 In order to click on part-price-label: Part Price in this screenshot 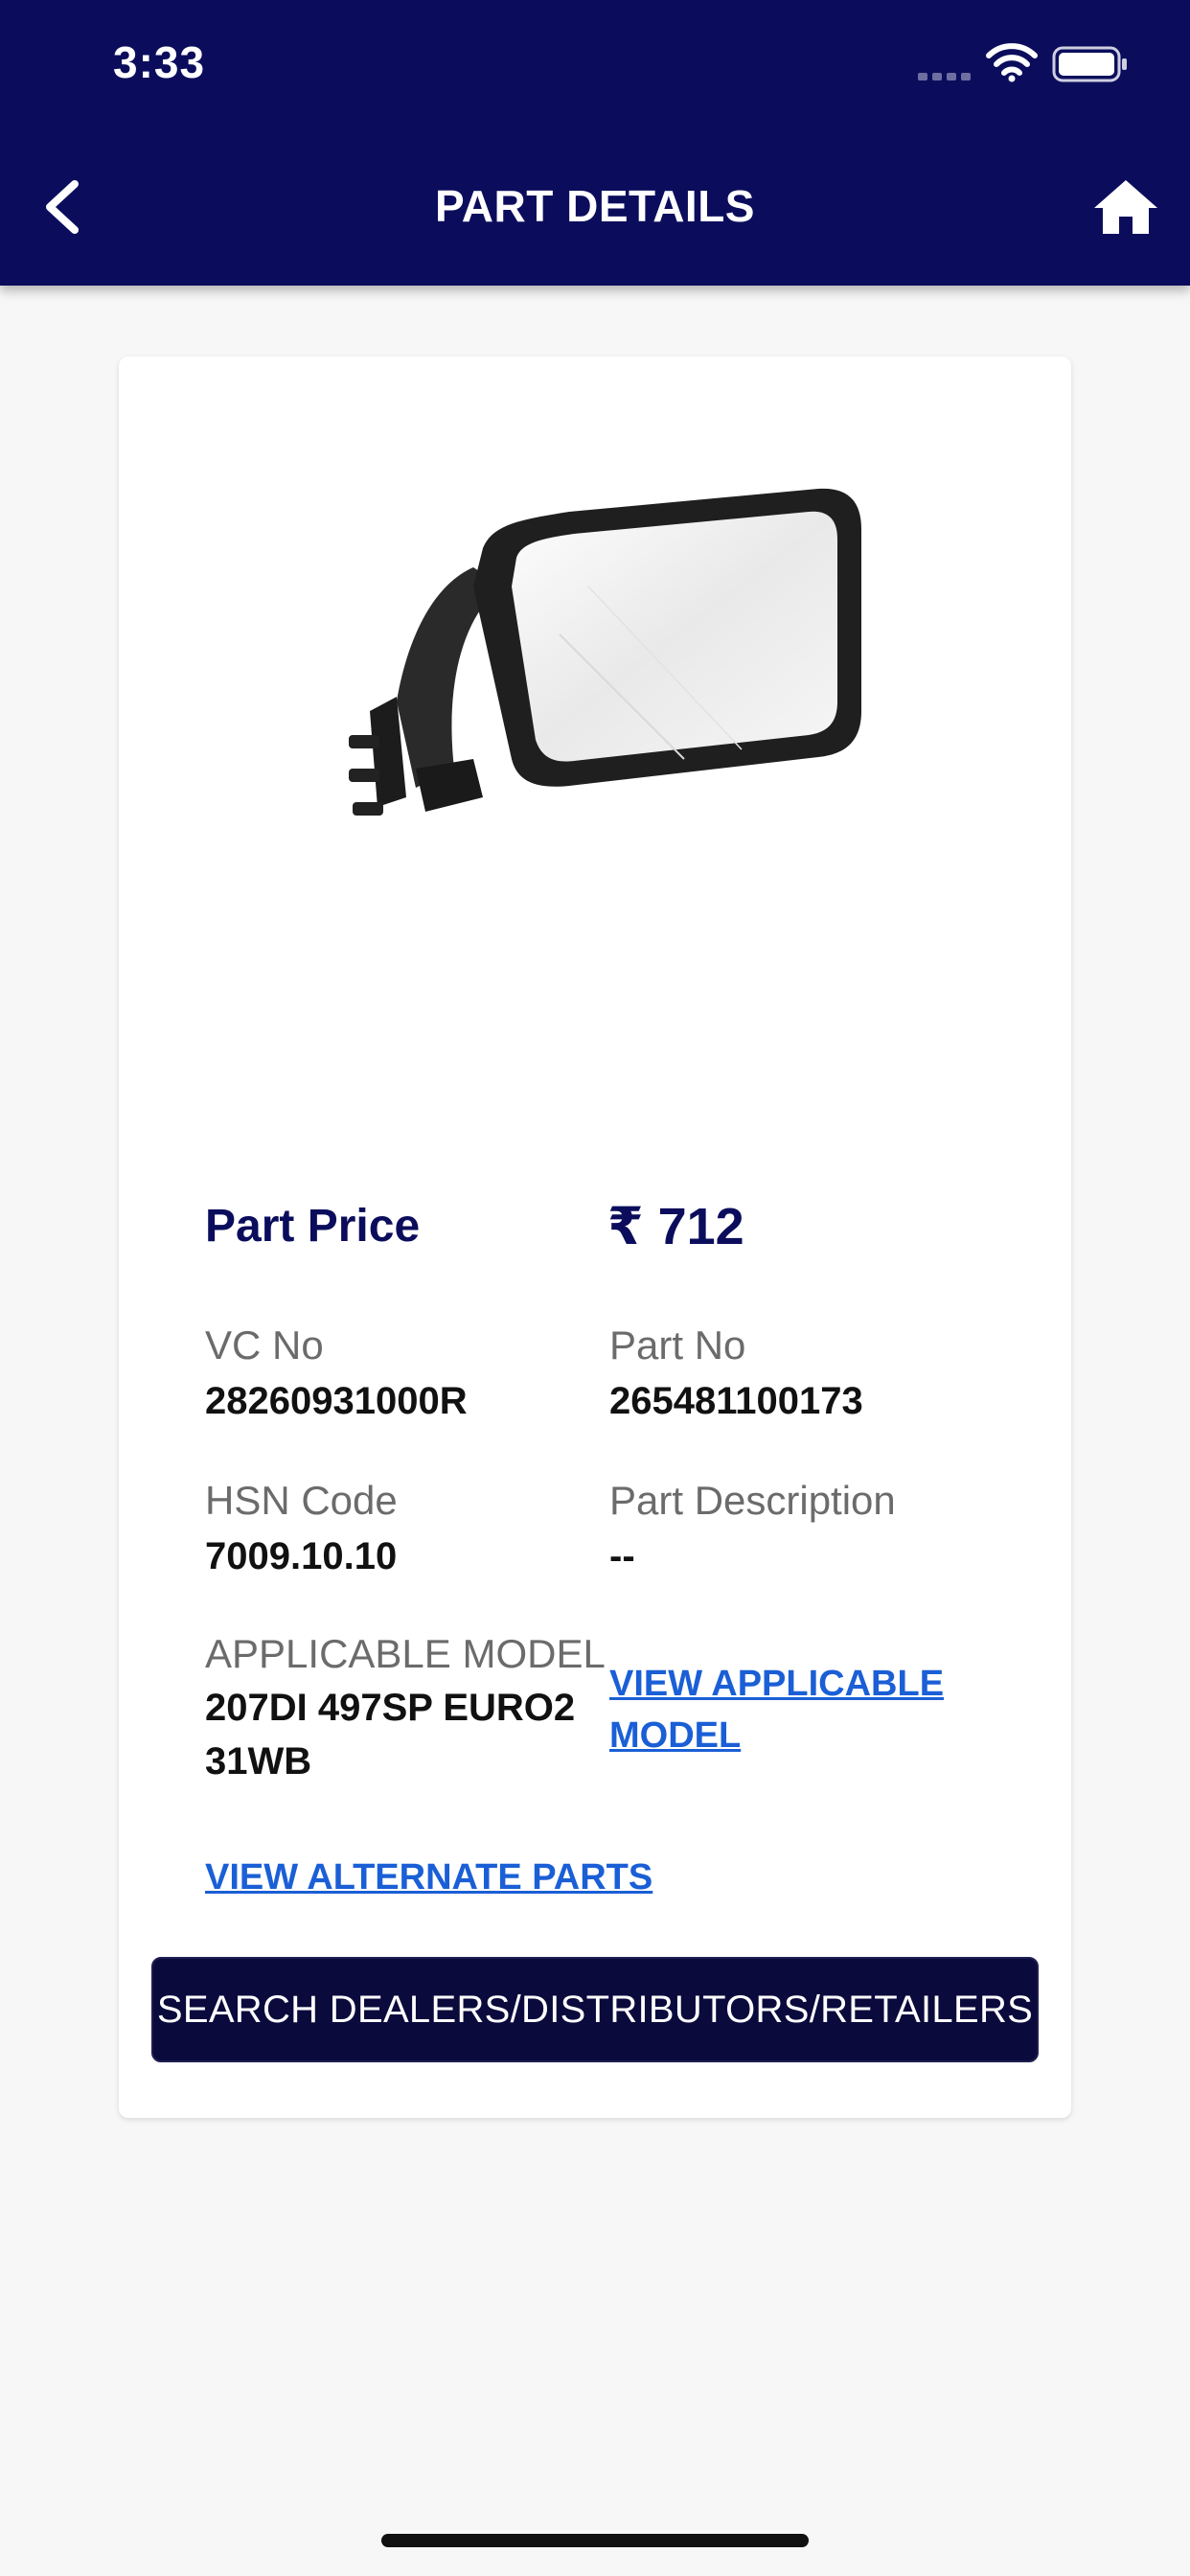, I will do `click(313, 1226)`.